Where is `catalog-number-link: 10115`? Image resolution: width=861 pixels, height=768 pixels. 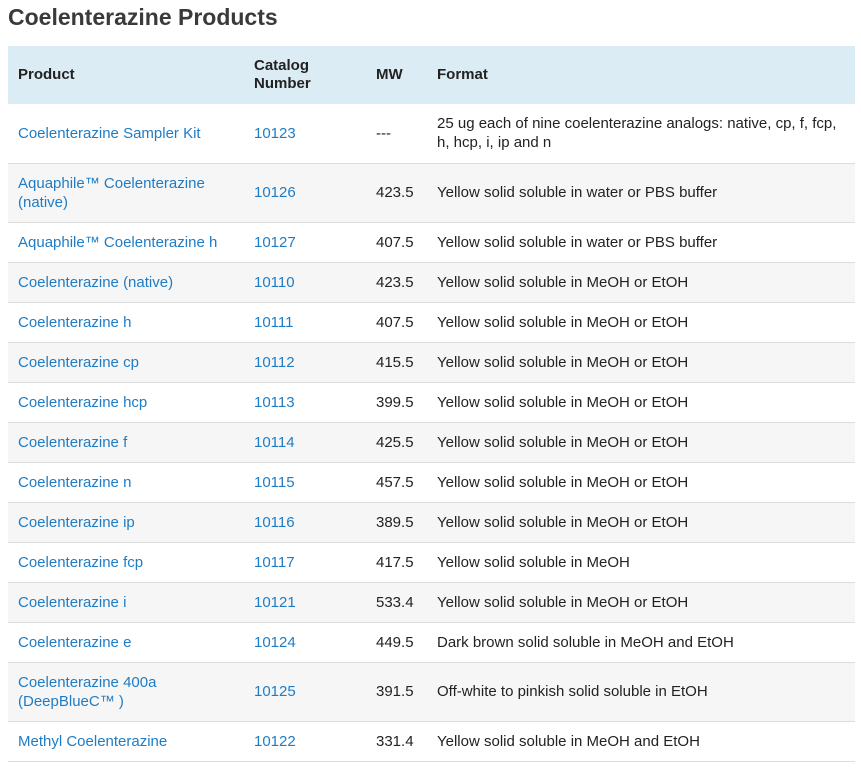
catalog-number-link: 10115 is located at coordinates (274, 482).